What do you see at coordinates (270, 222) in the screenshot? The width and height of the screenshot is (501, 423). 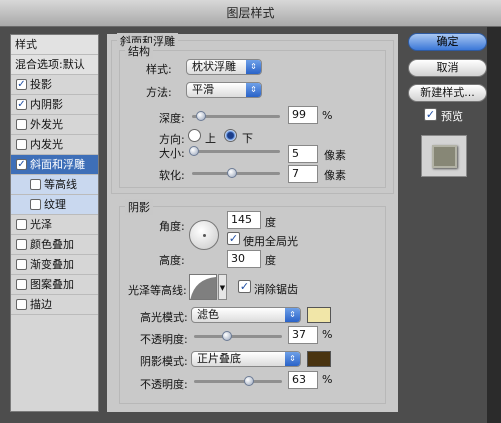 I see `angle-unit: 度` at bounding box center [270, 222].